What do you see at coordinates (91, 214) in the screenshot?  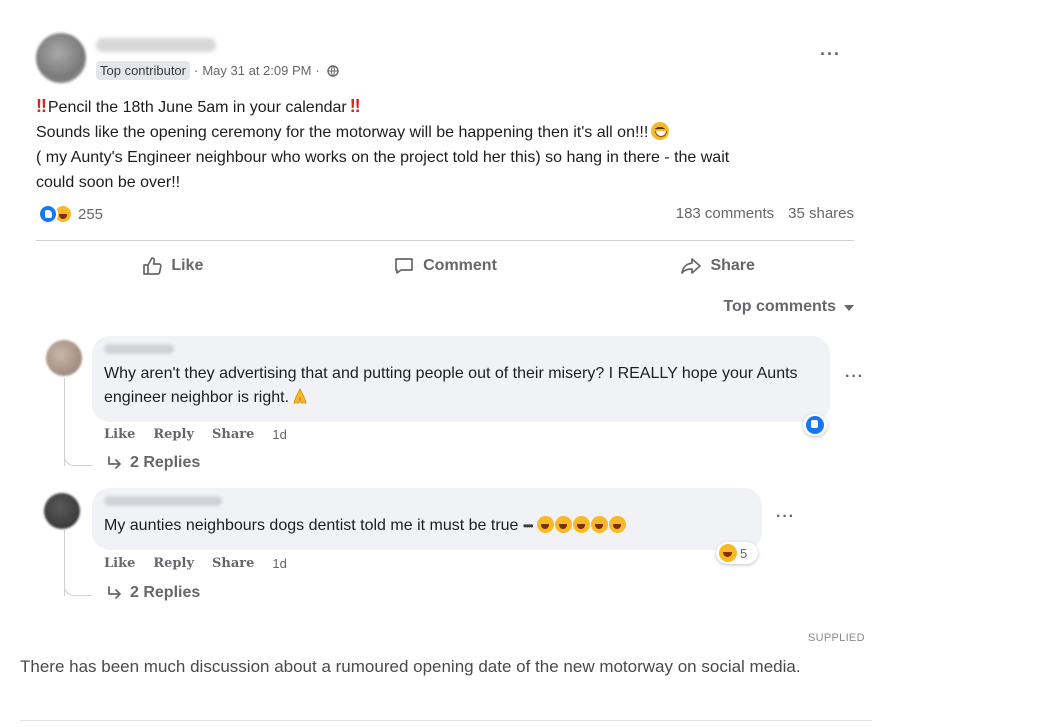 I see `reaction-count: 255` at bounding box center [91, 214].